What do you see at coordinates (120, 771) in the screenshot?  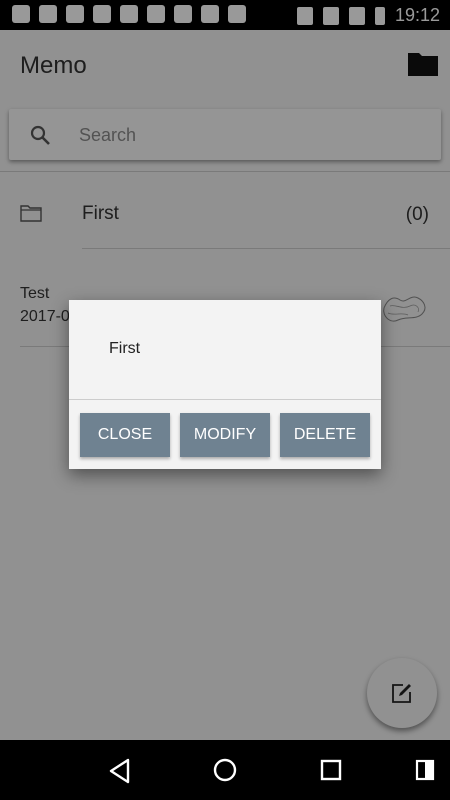 I see `back-icon` at bounding box center [120, 771].